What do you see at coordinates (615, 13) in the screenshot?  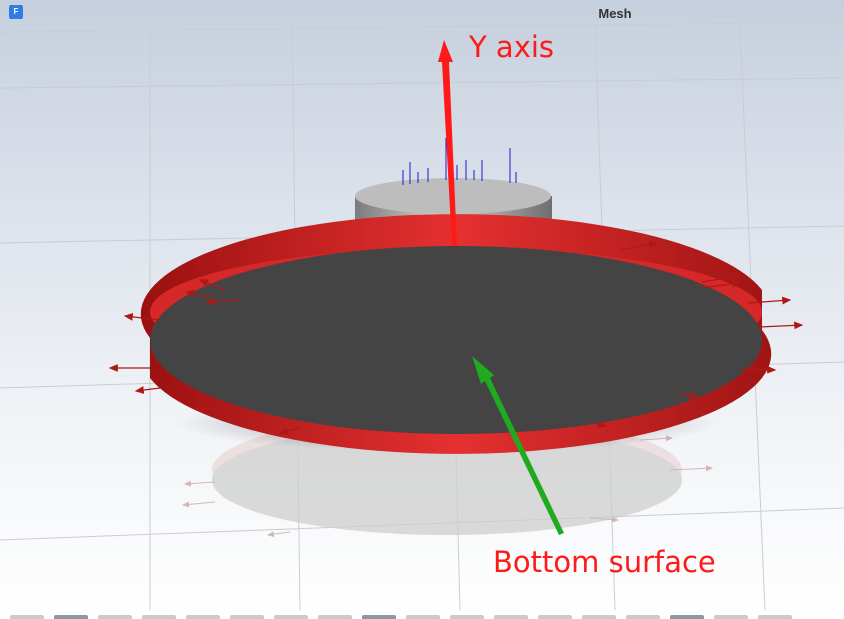 I see `view-title: Mesh` at bounding box center [615, 13].